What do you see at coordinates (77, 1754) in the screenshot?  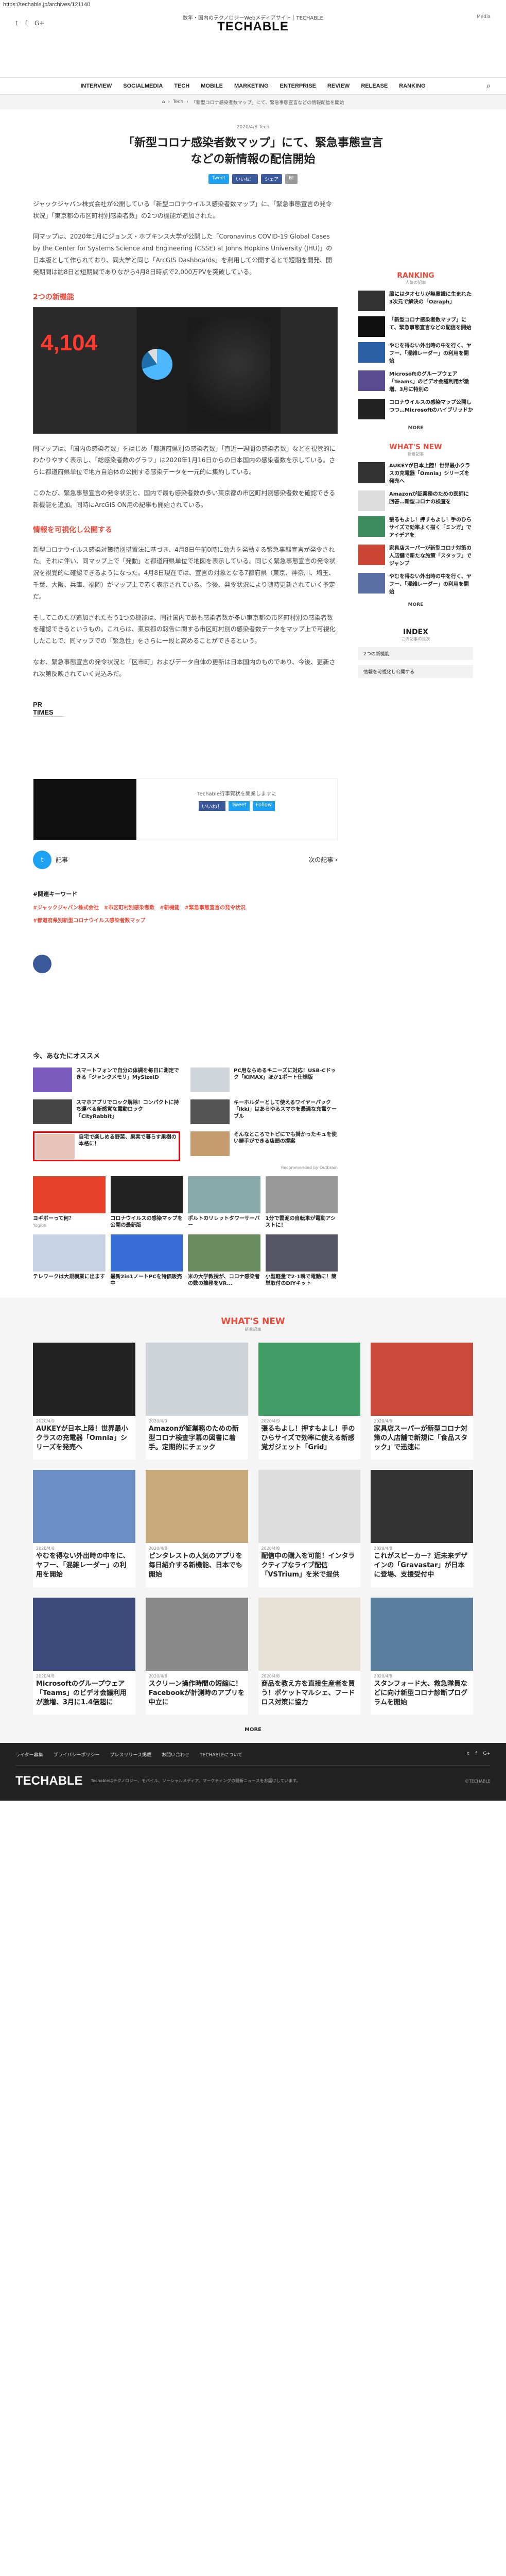 I see `footer-link: プライバシーポリシー` at bounding box center [77, 1754].